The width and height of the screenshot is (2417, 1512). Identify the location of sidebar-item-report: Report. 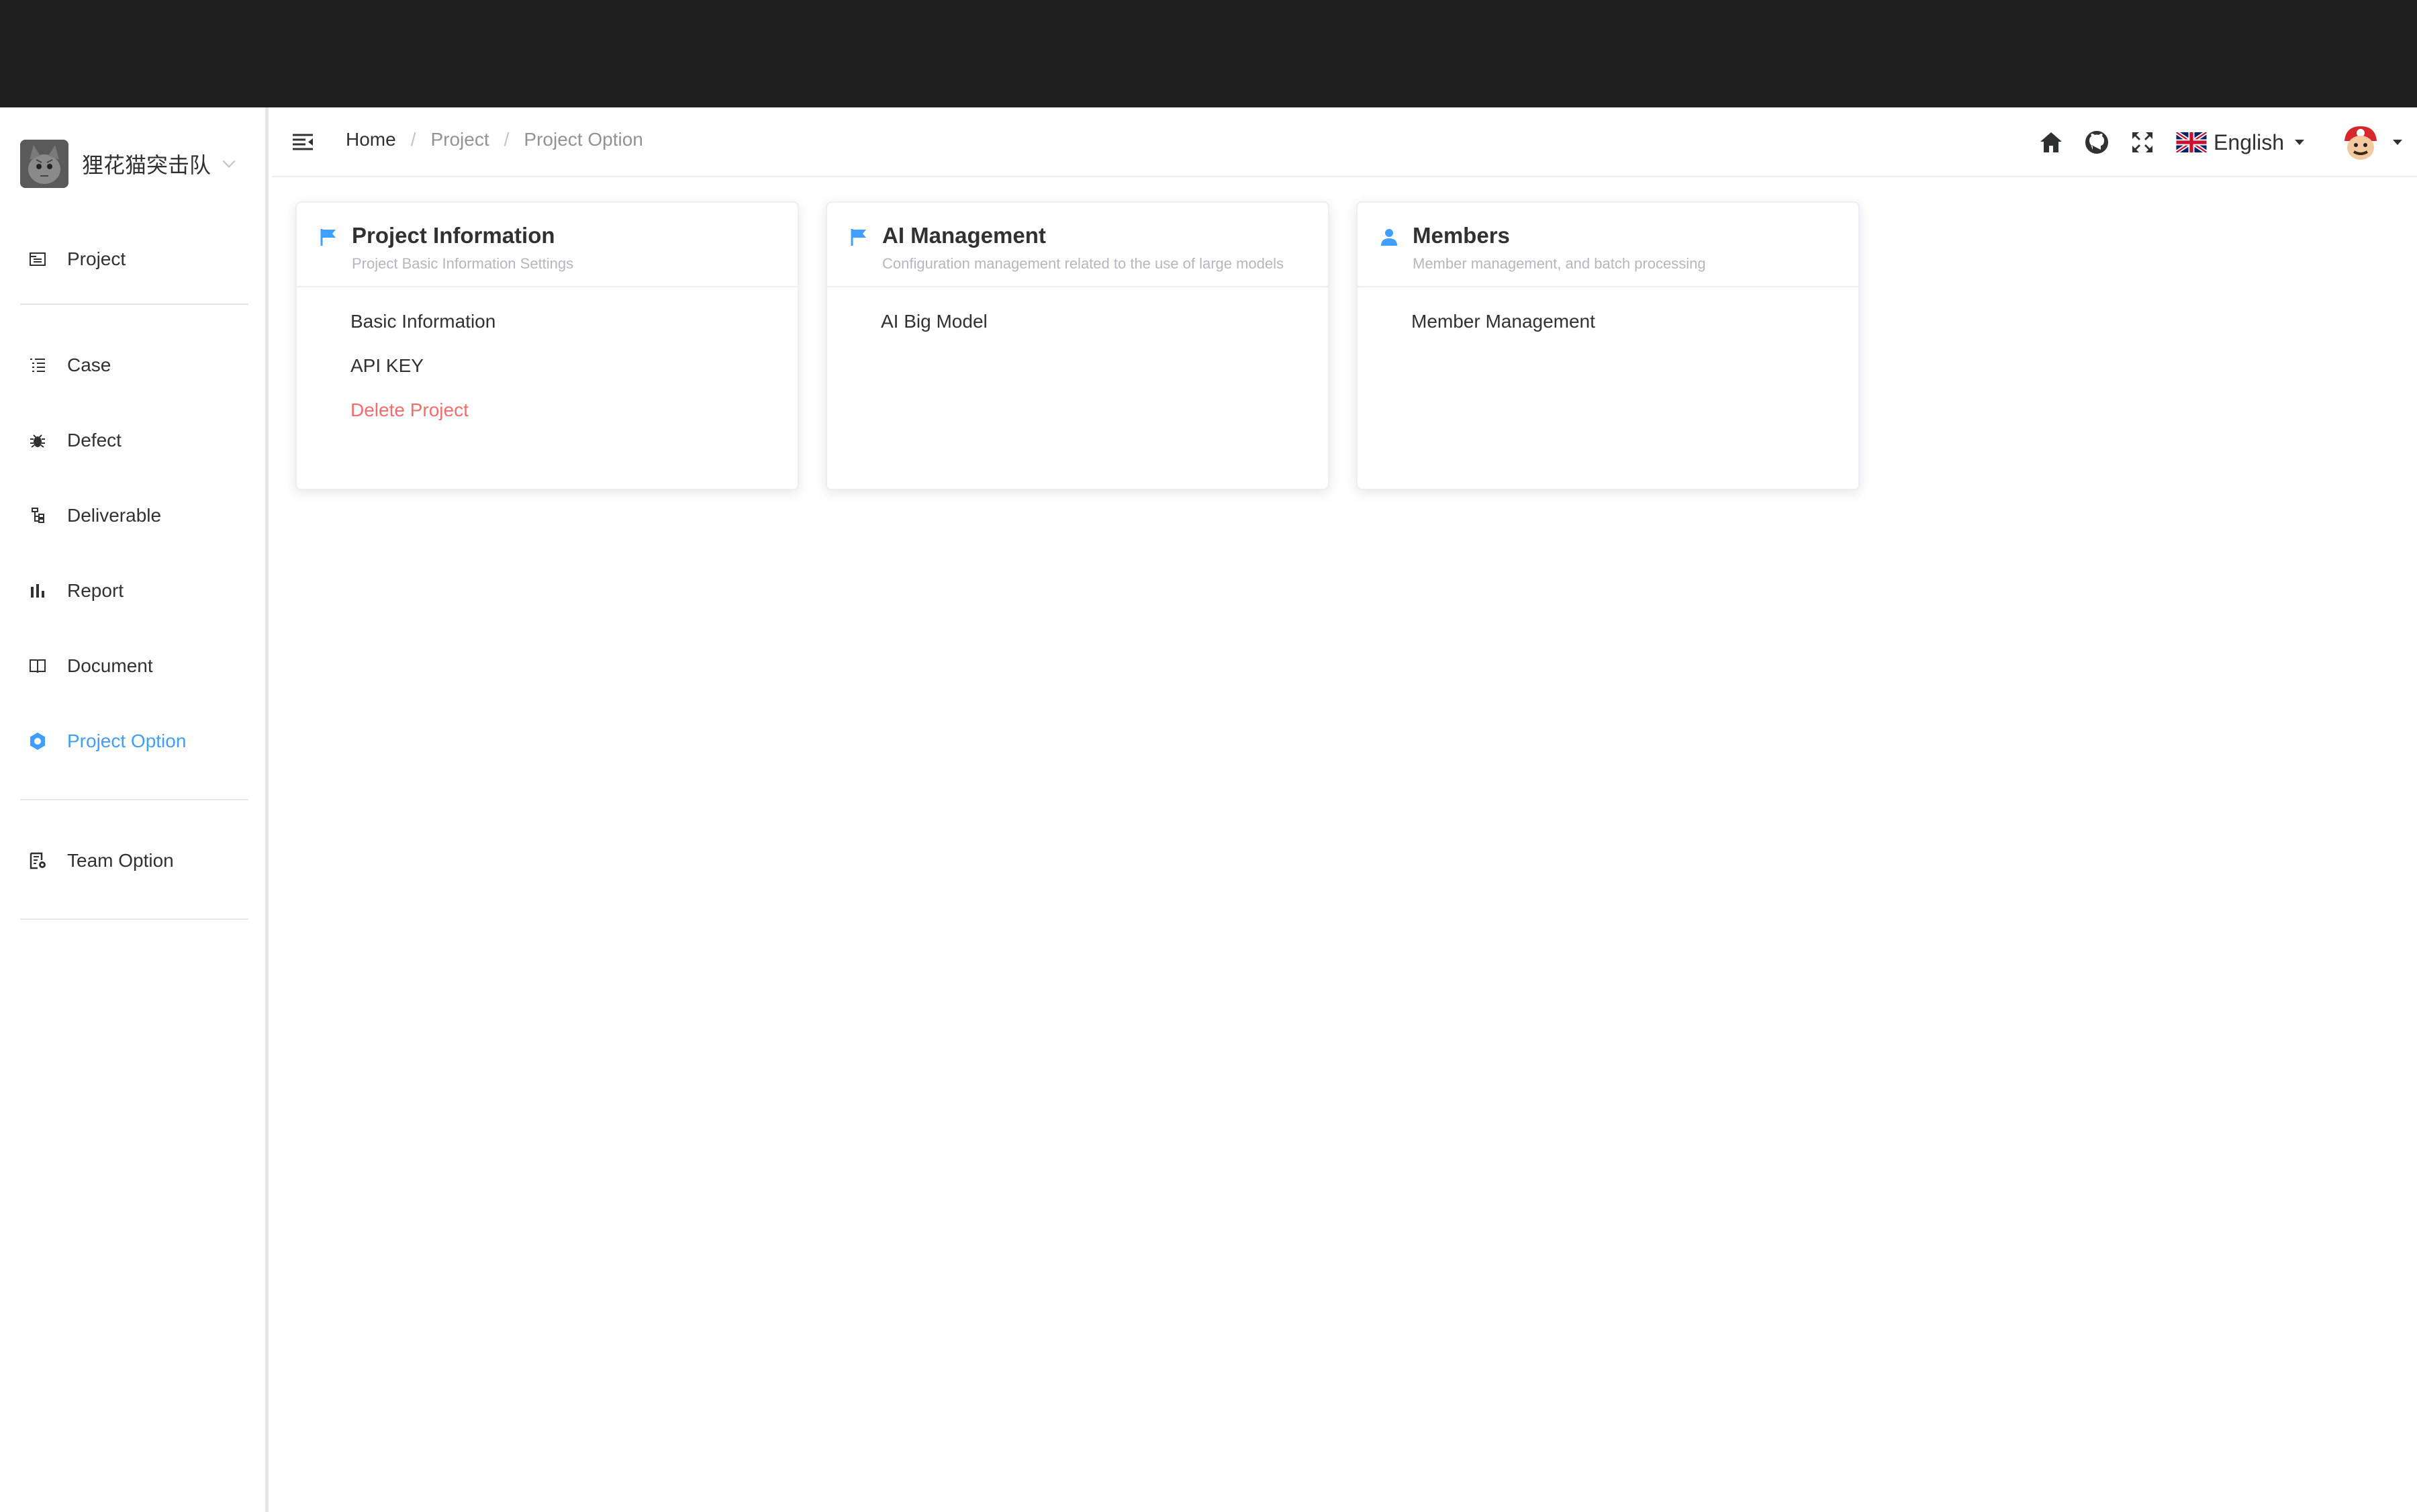
(134, 590).